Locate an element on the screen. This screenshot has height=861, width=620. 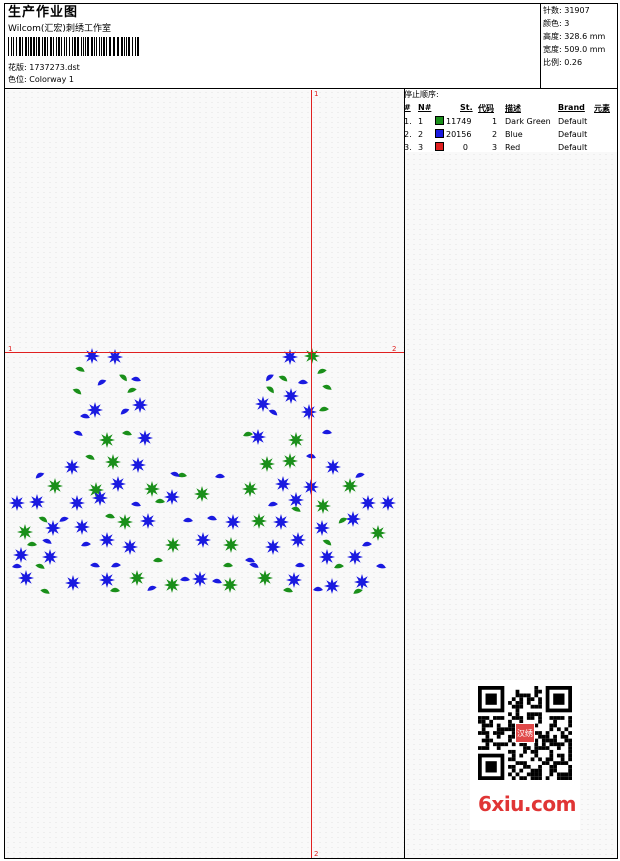
vertical-guide is located at coordinates (311, 474).